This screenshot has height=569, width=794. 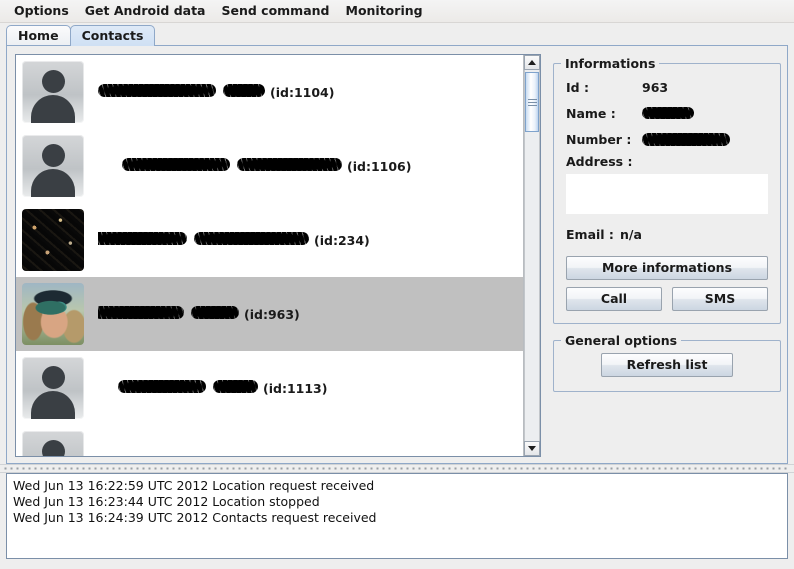 I want to click on scrollbar-track, so click(x=532, y=255).